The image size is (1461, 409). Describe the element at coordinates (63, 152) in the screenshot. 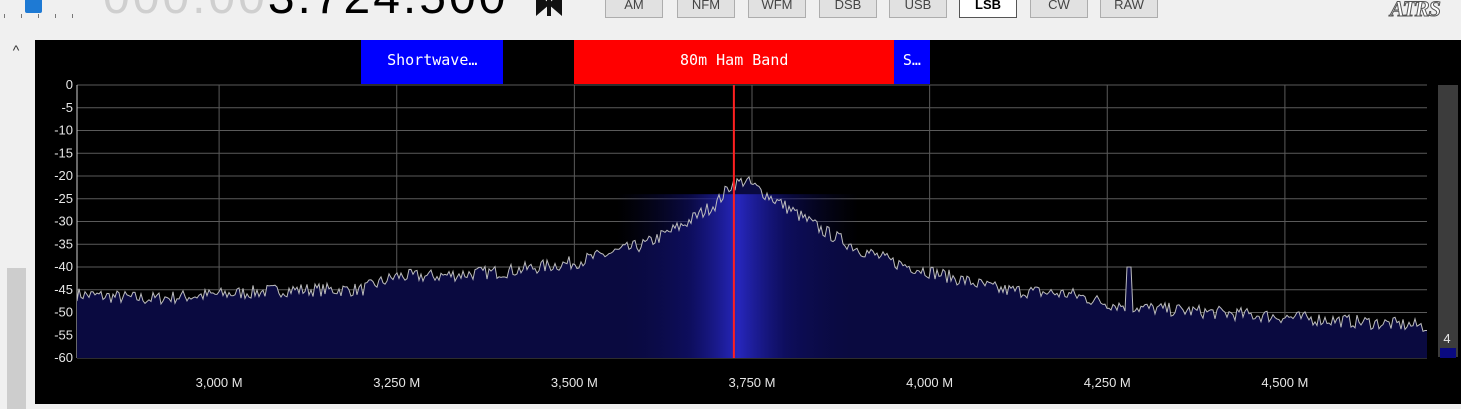

I see `y-tick-label: -15` at that location.